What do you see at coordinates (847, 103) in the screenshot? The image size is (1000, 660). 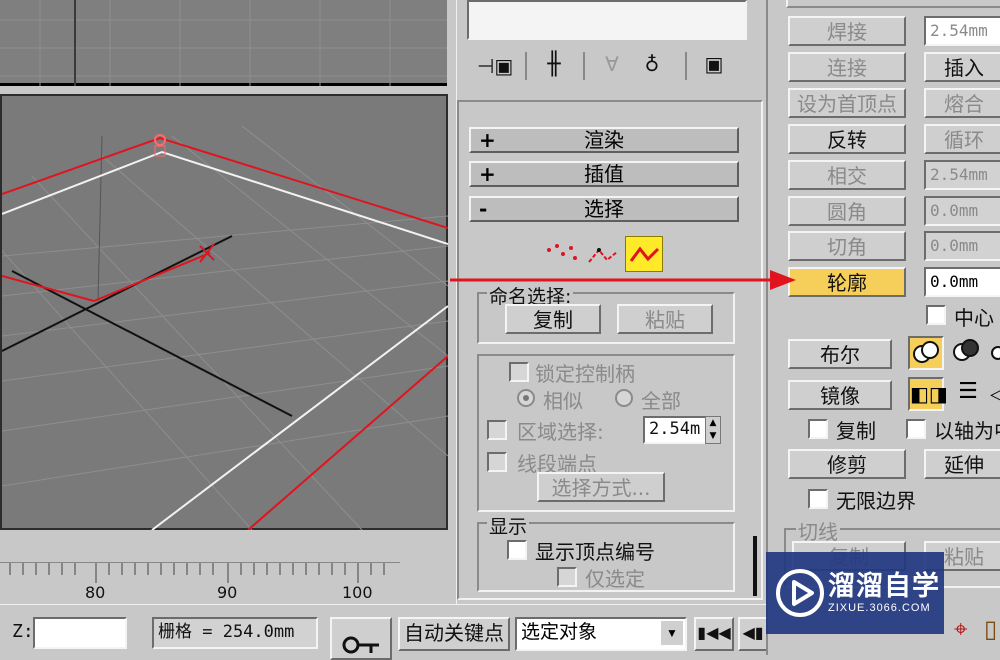 I see `make-first-button: 设为首顶点` at bounding box center [847, 103].